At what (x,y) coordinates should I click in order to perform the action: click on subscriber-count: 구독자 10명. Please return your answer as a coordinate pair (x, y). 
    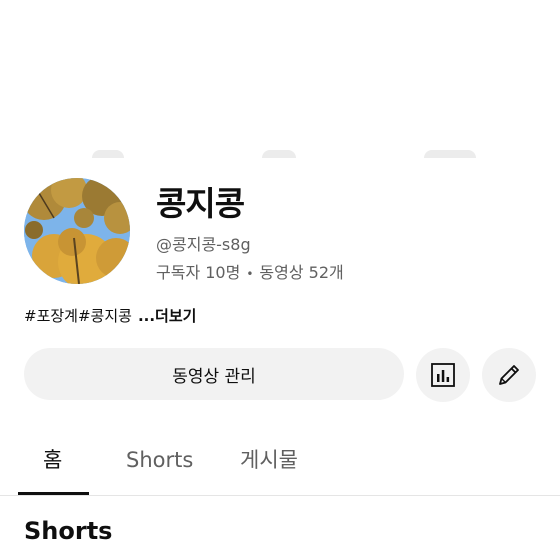
    Looking at the image, I should click on (198, 272).